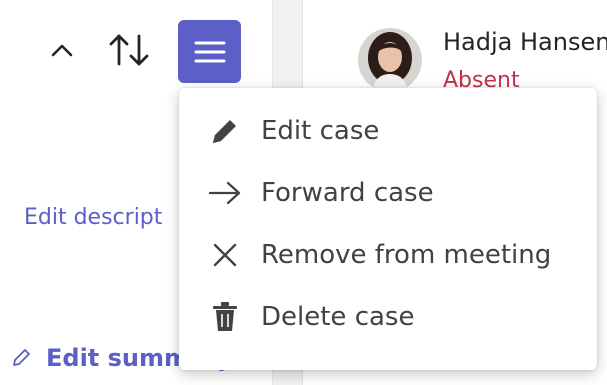  I want to click on menu-item-label: Delete case, so click(338, 317).